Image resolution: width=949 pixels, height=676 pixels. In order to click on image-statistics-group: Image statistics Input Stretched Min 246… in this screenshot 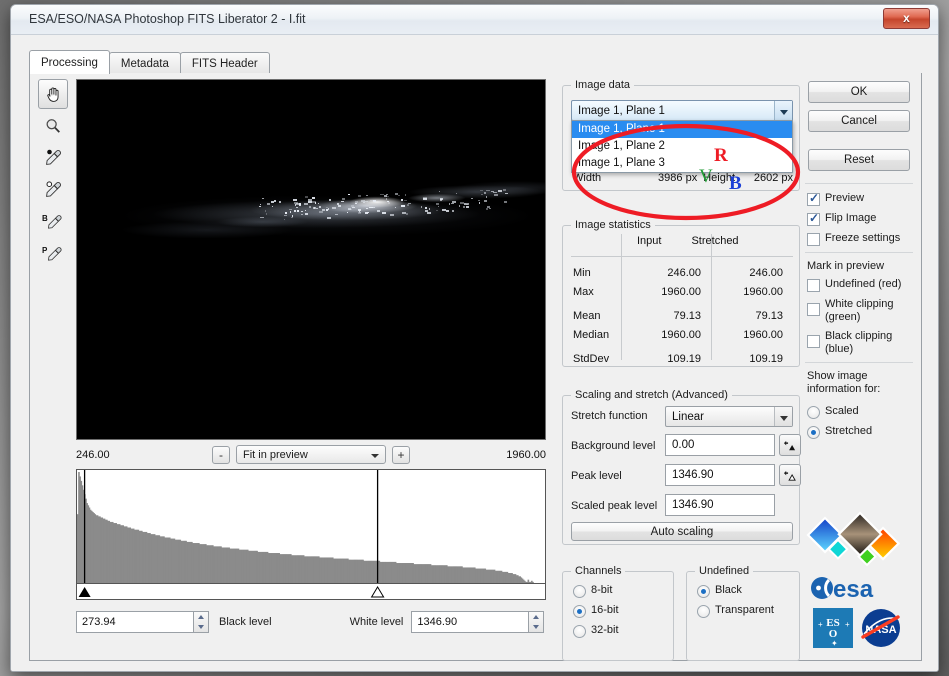, I will do `click(681, 294)`.